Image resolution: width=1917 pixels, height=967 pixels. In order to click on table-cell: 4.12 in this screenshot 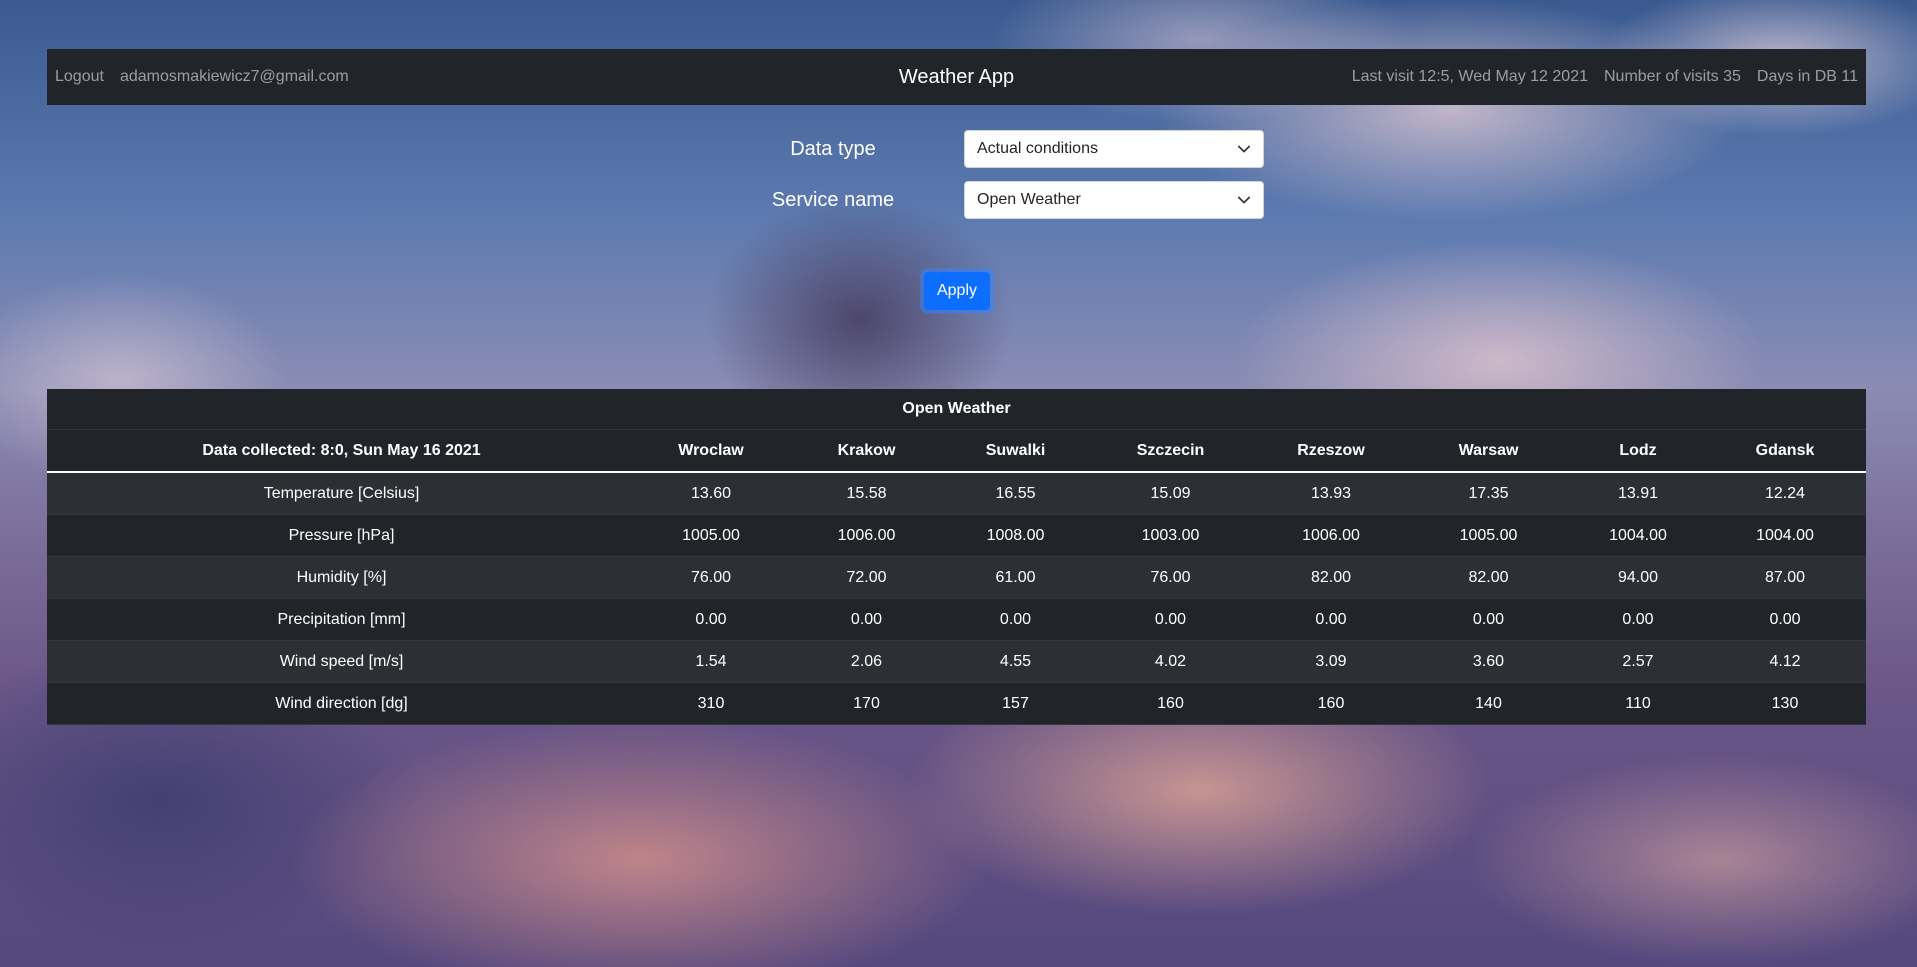, I will do `click(1785, 661)`.